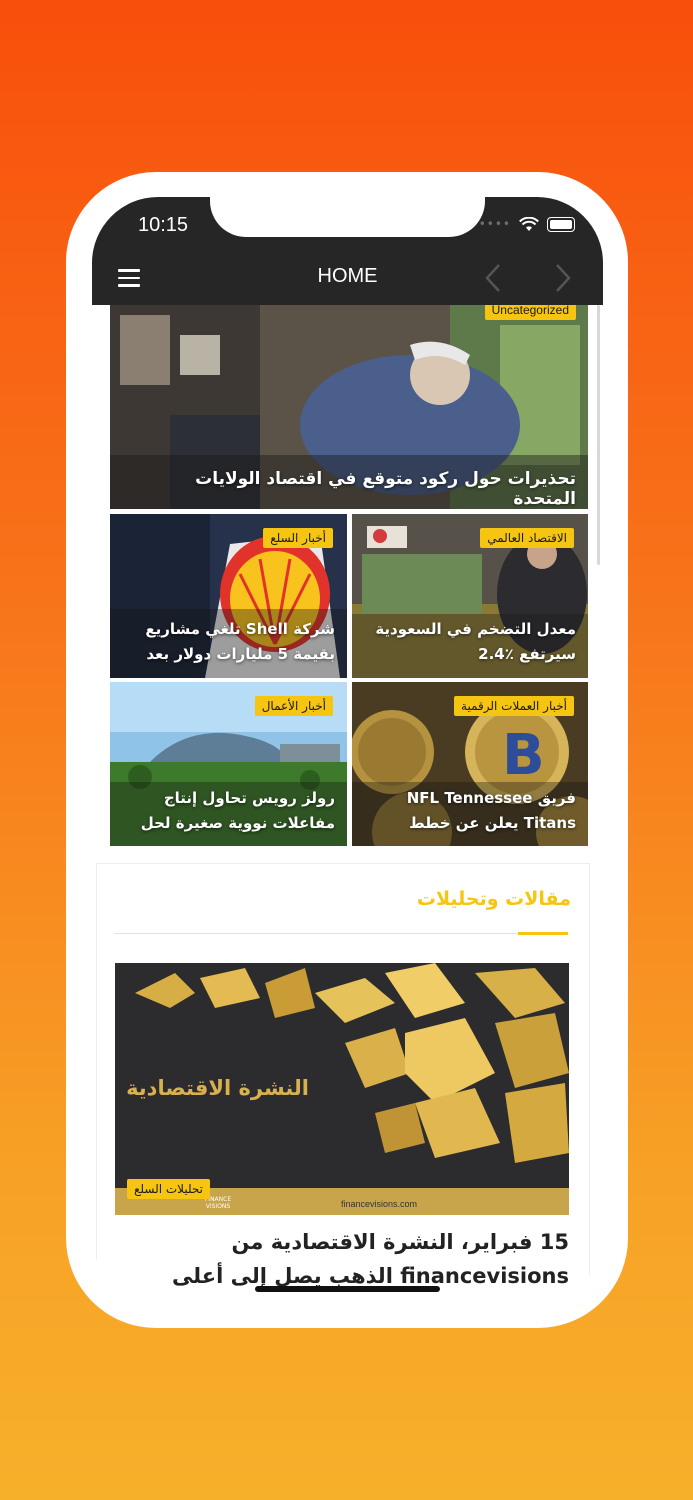 The image size is (693, 1500). I want to click on section-title: مقالات وتحليلات, so click(493, 899).